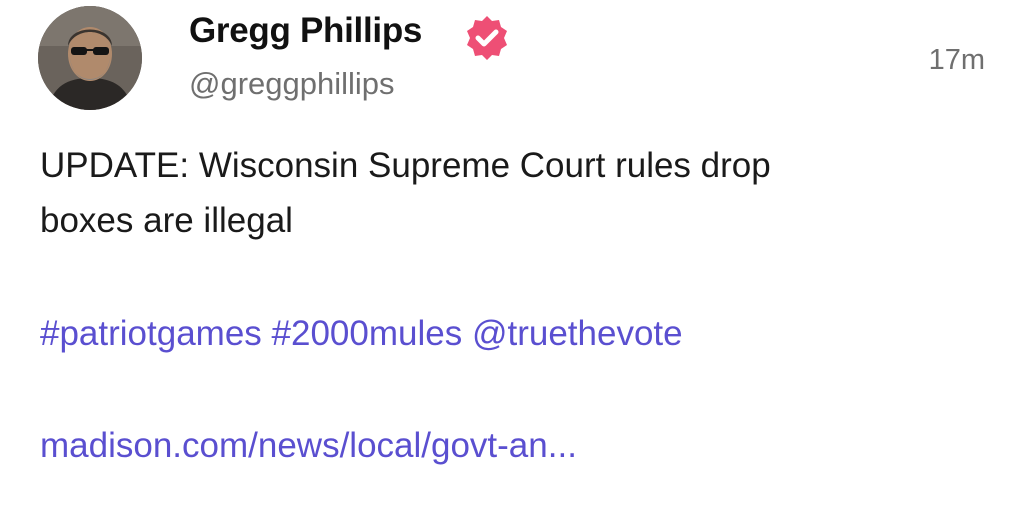 The image size is (1023, 522). I want to click on post-tags: #patriotgames #2000mules @truethevote, so click(361, 334).